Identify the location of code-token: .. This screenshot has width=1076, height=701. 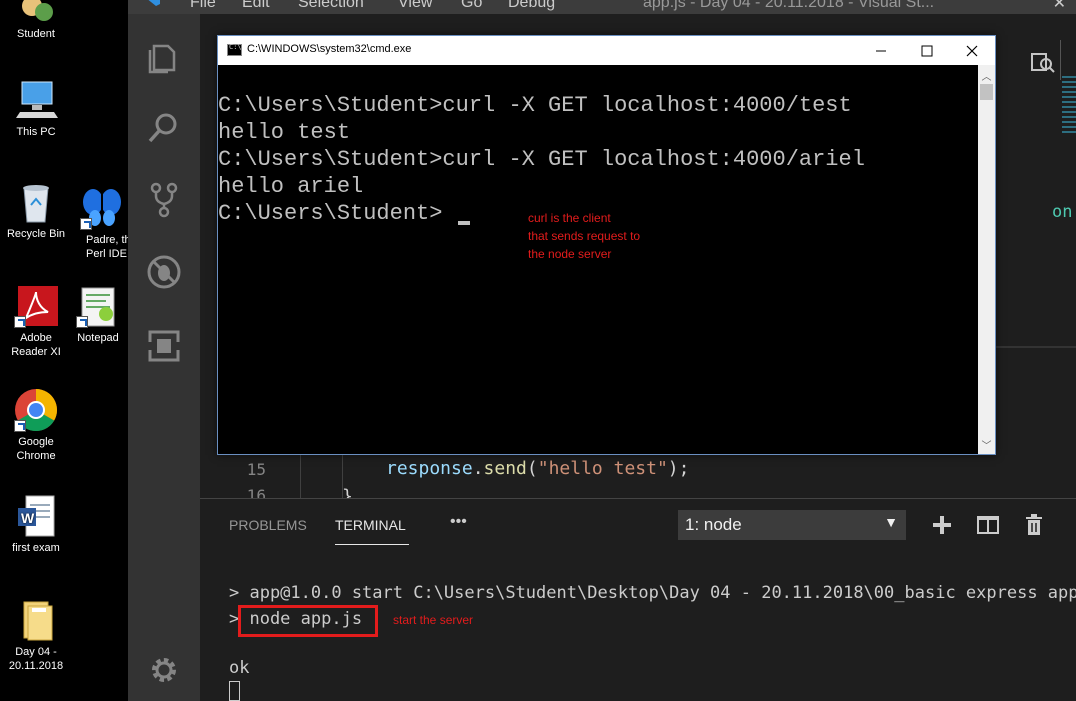
(478, 468).